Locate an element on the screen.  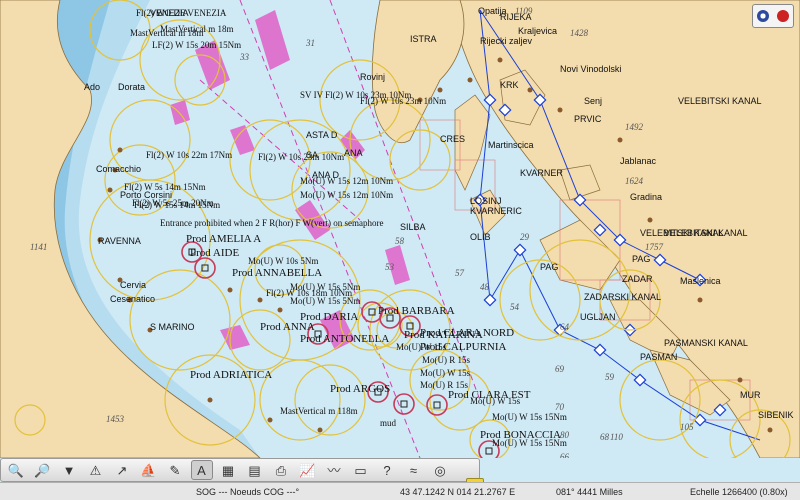
depth-sounding: 64 is located at coordinates (565, 327).